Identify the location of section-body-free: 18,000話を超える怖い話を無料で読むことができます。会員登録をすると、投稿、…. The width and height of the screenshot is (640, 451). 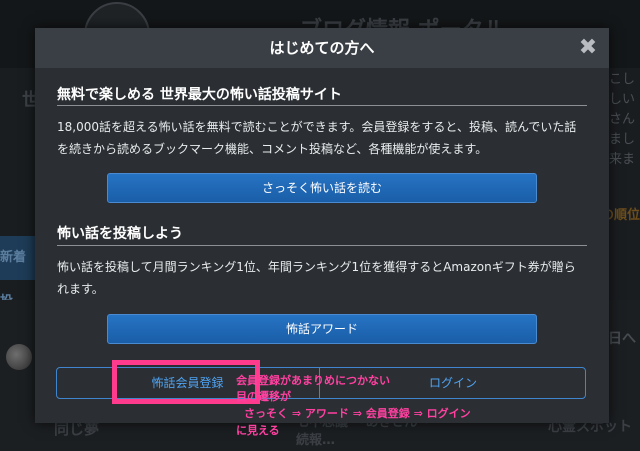
(317, 138).